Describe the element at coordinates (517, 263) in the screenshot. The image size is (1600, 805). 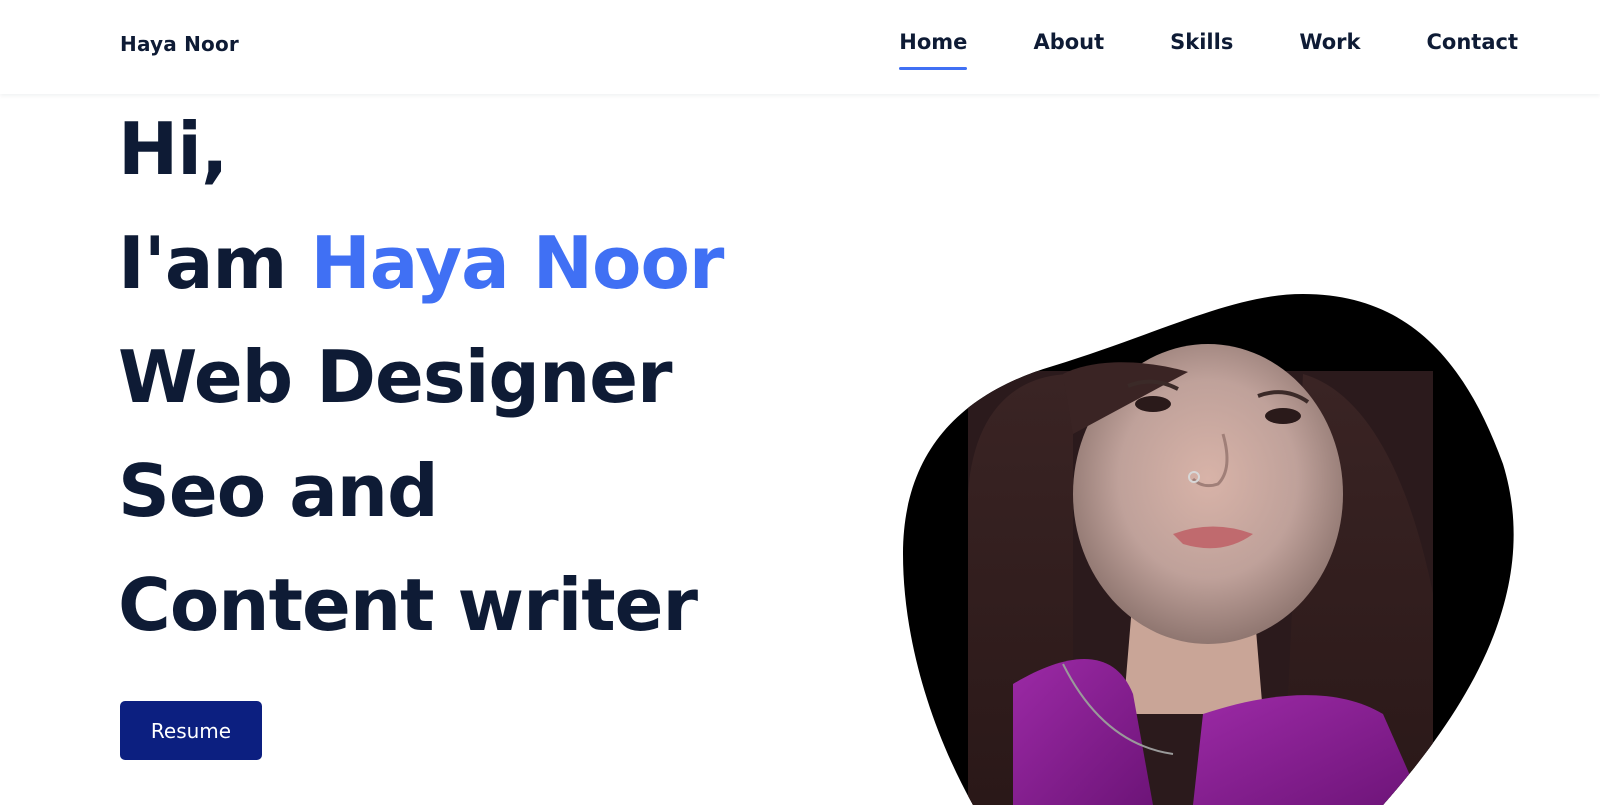
I see `hero-name: Haya Noor` at that location.